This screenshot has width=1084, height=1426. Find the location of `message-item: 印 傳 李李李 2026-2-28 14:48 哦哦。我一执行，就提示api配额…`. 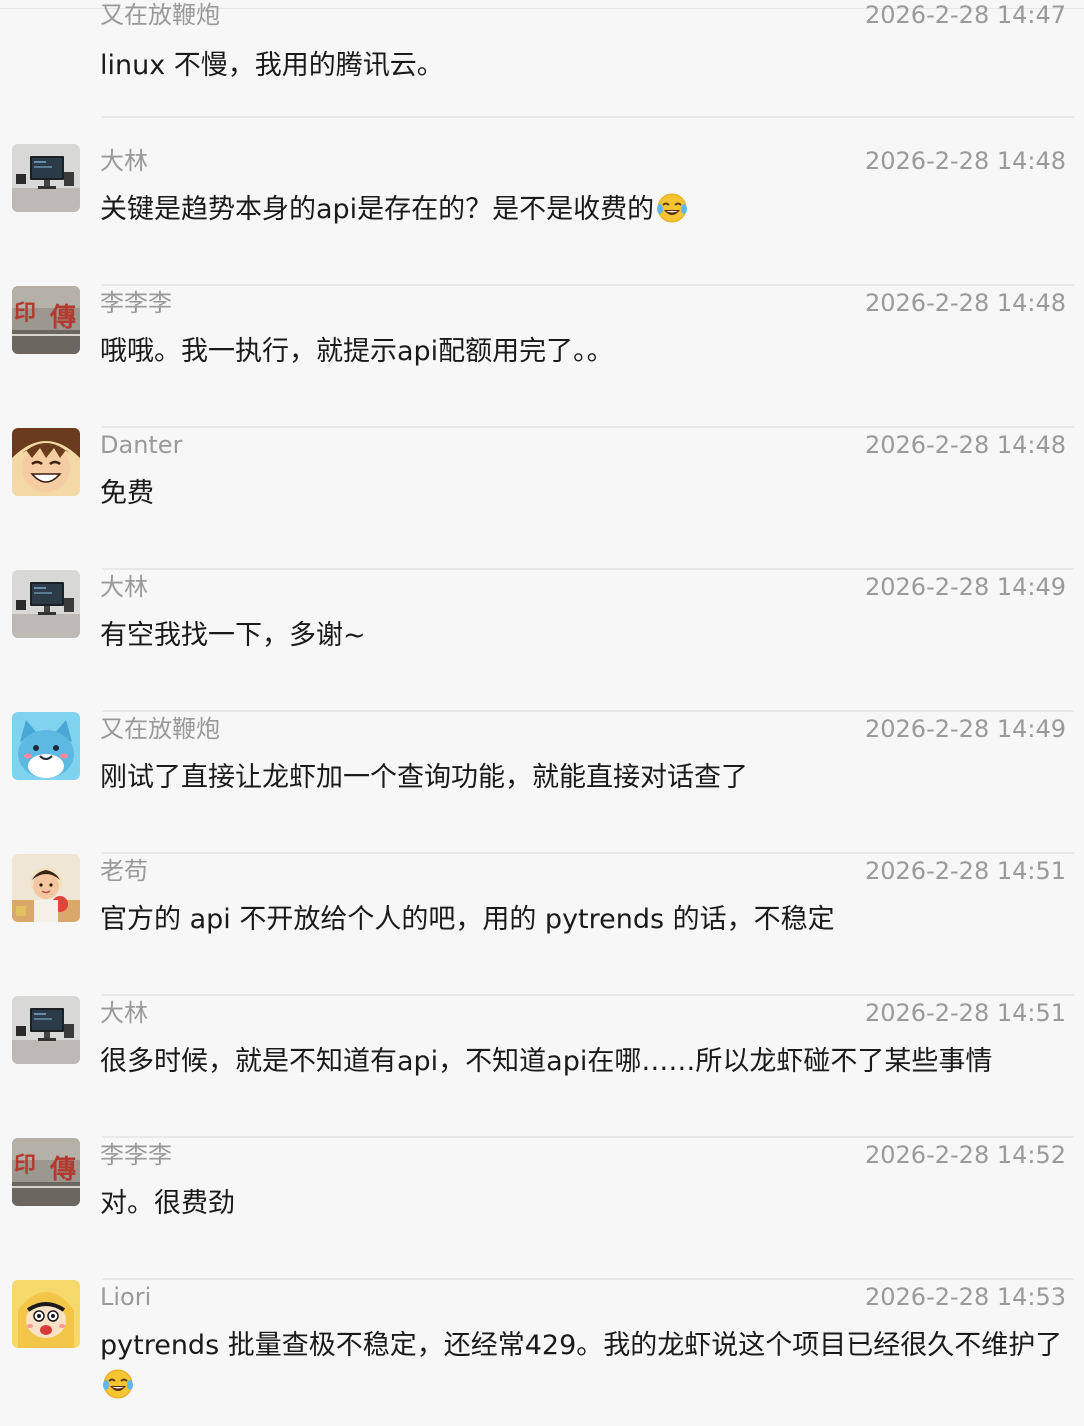

message-item: 印 傳 李李李 2026-2-28 14:48 哦哦。我一执行，就提示api配额… is located at coordinates (542, 357).